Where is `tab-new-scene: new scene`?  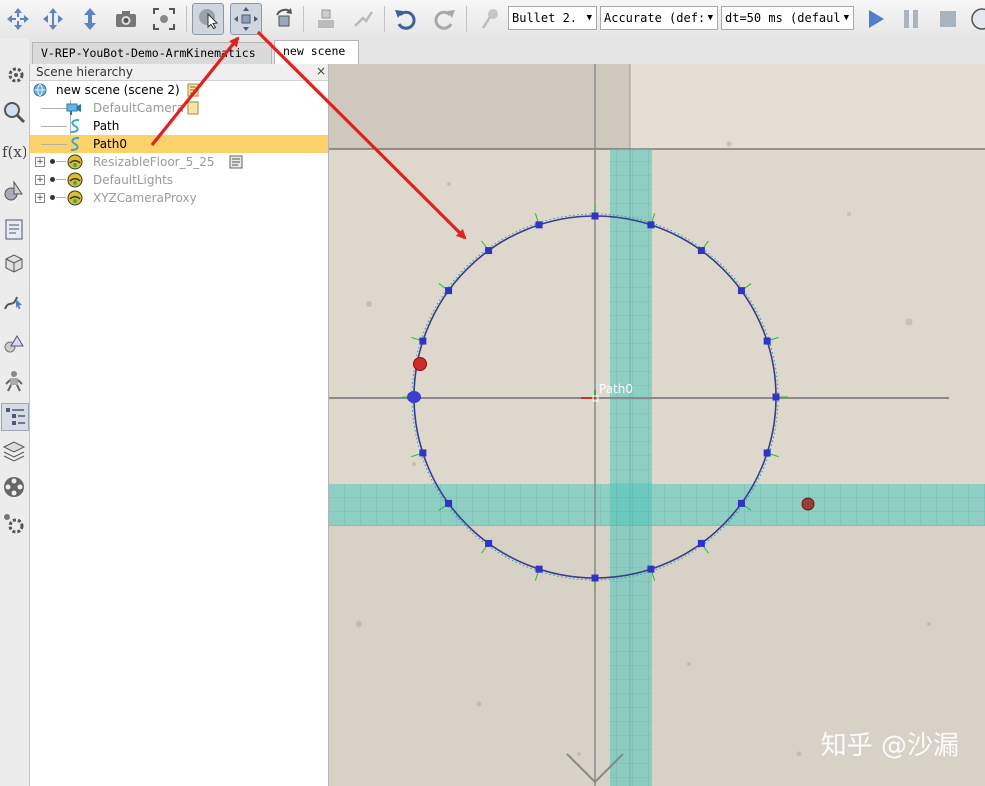
tab-new-scene: new scene is located at coordinates (316, 52).